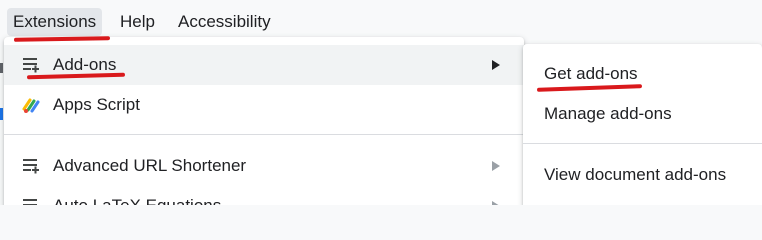 The image size is (762, 240). Describe the element at coordinates (96, 104) in the screenshot. I see `menu-item-label: Apps Script` at that location.